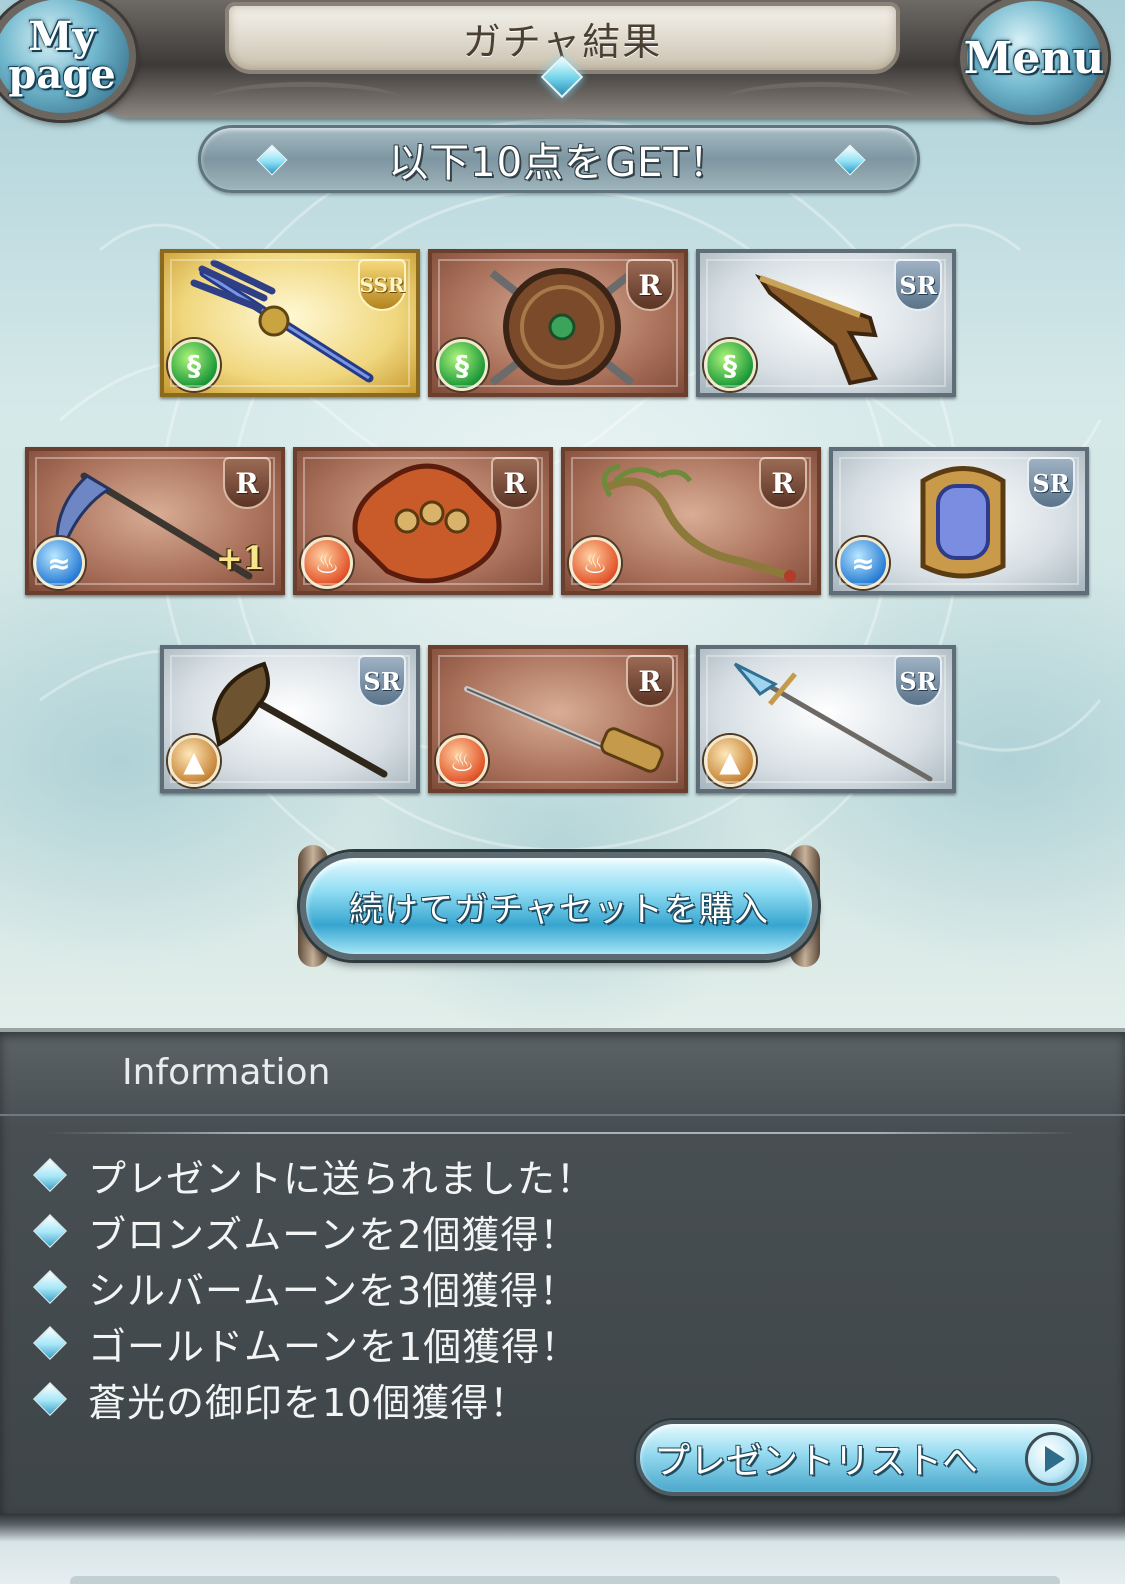  What do you see at coordinates (342, 1178) in the screenshot?
I see `info-message: プレゼントに送られました！` at bounding box center [342, 1178].